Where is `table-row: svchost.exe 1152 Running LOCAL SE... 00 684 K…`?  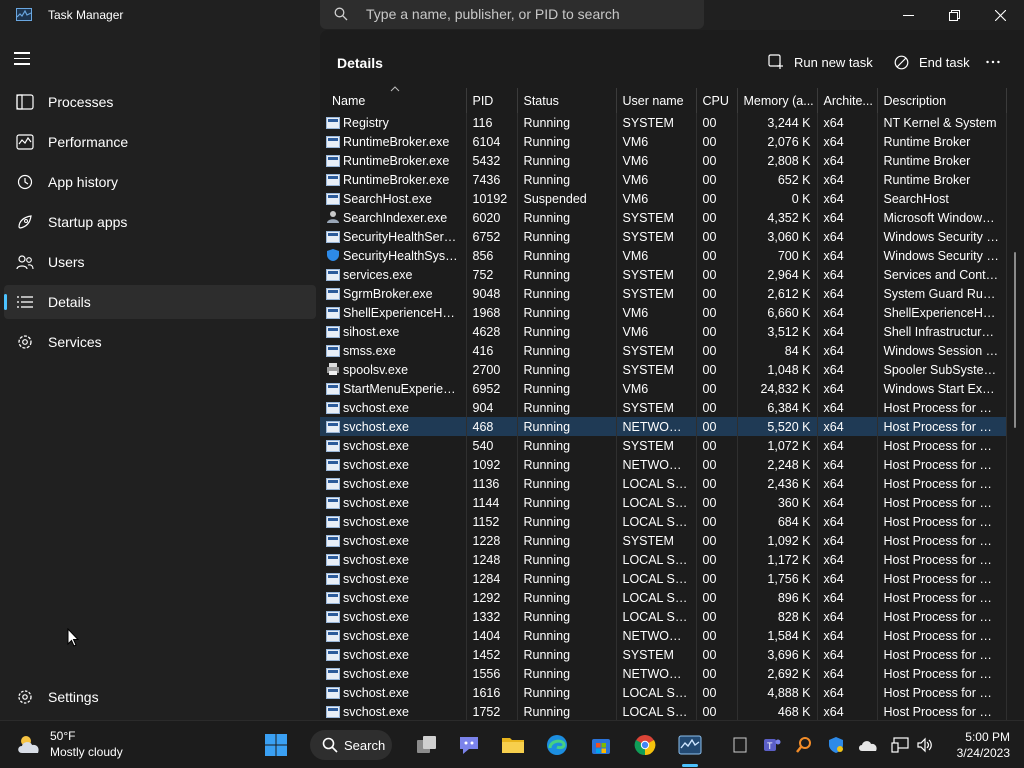 table-row: svchost.exe 1152 Running LOCAL SE... 00 684 K… is located at coordinates (663, 521).